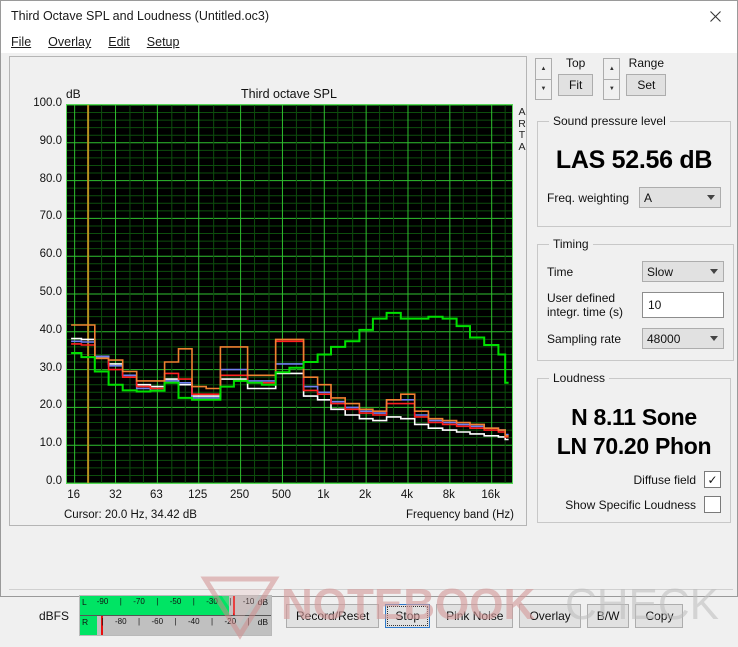  What do you see at coordinates (664, 338) in the screenshot?
I see `sampling-rate-value: 48000` at bounding box center [664, 338].